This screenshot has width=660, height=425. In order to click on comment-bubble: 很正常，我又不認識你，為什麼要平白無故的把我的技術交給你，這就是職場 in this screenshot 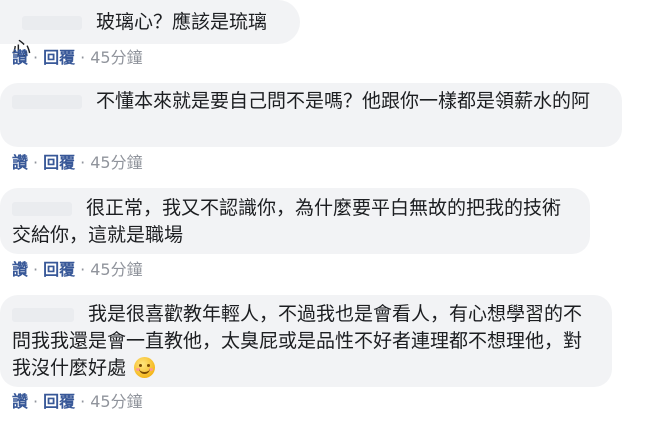, I will do `click(295, 221)`.